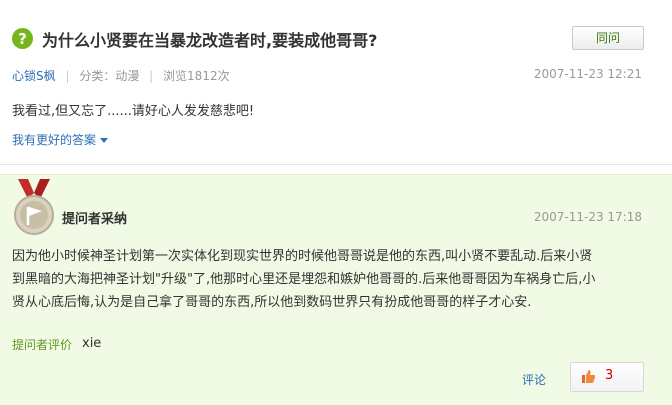  I want to click on adopted-answer-title: 提问者采纳, so click(95, 219).